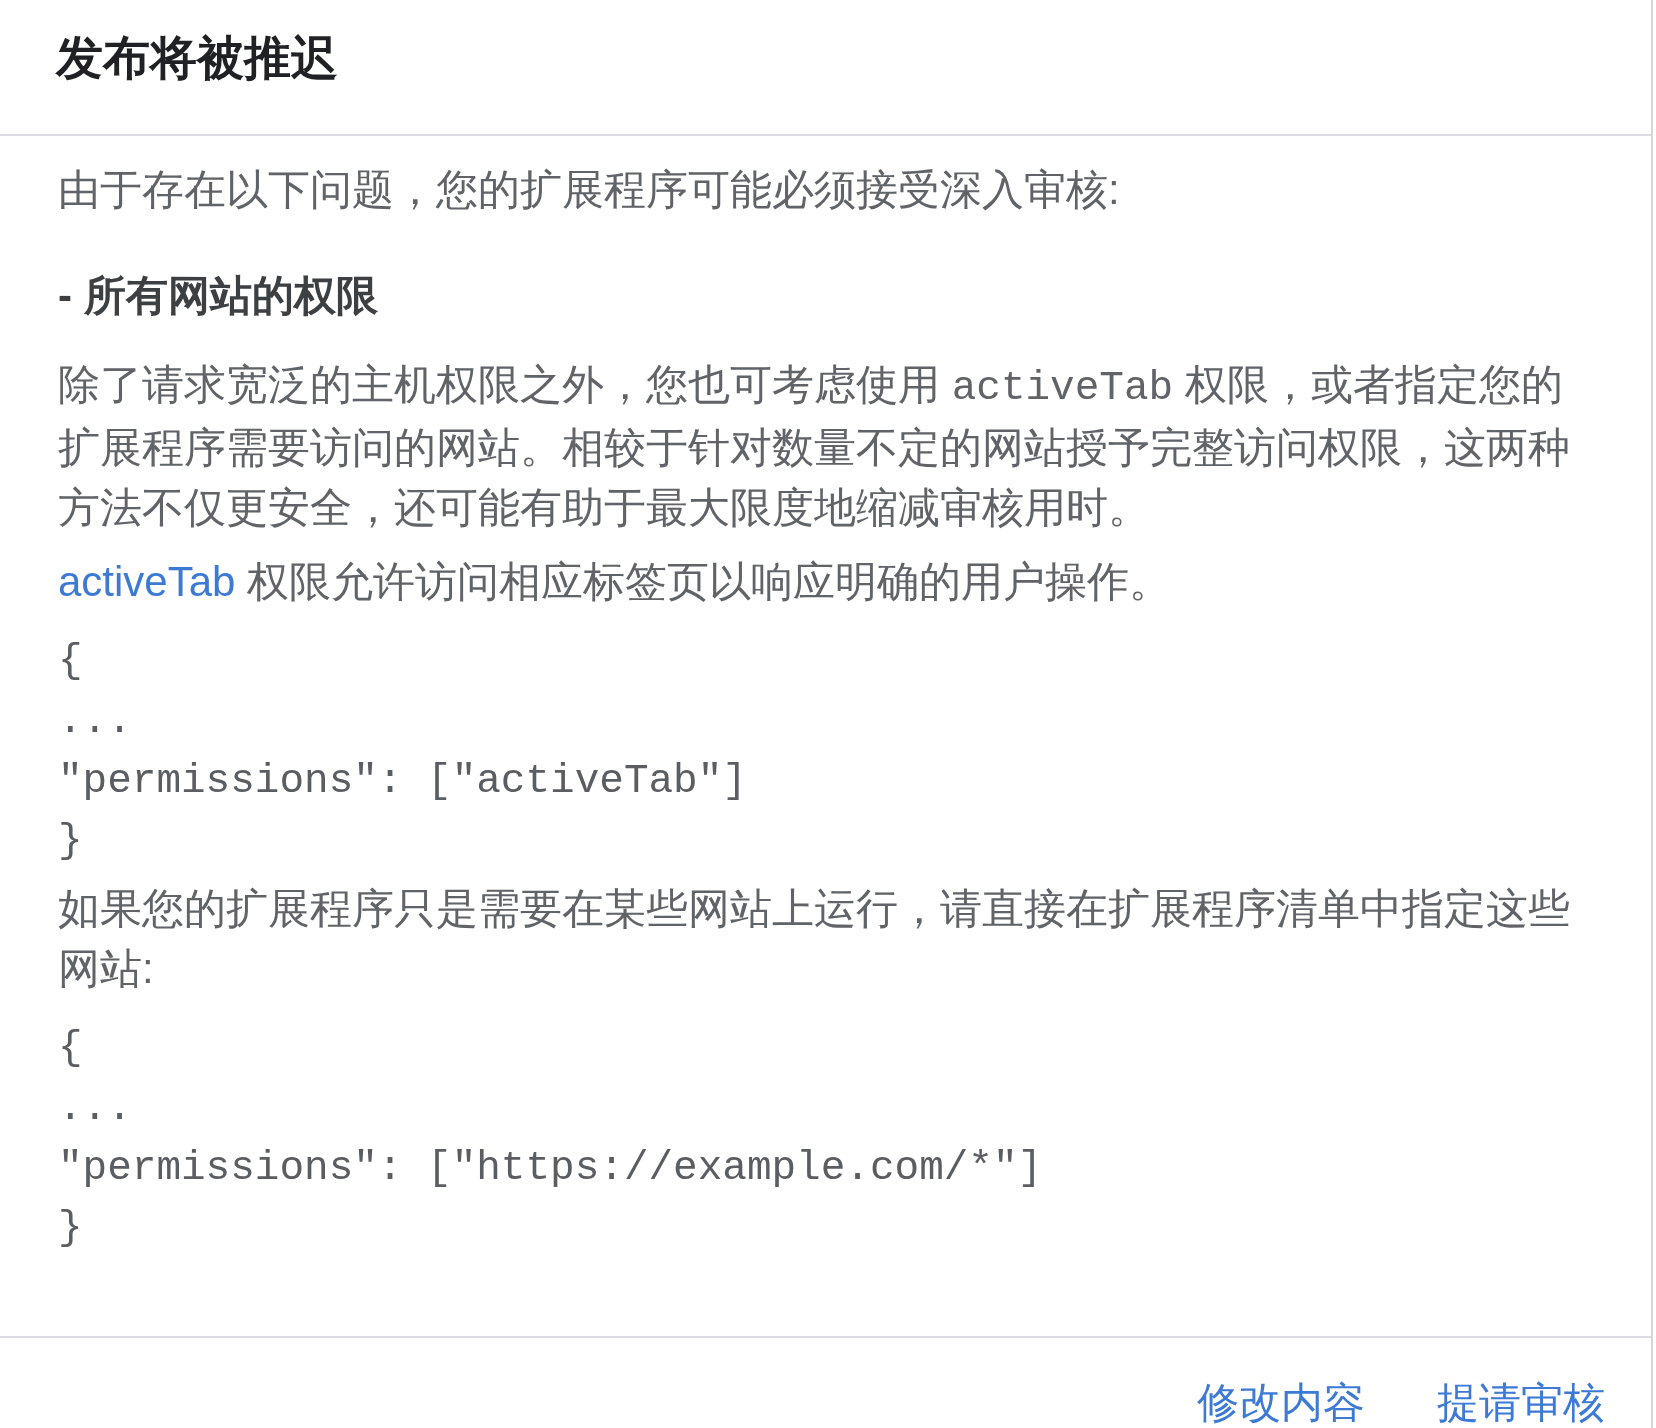  What do you see at coordinates (615, 582) in the screenshot?
I see `body-text: activeTab 权限允许访问相应标签页以响应明确的用户操作。` at bounding box center [615, 582].